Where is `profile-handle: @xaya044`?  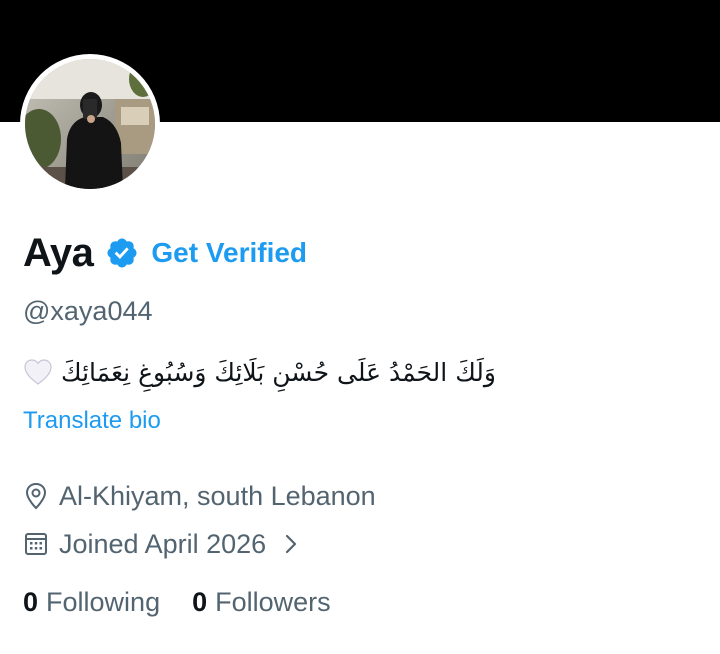
profile-handle: @xaya044 is located at coordinates (88, 311).